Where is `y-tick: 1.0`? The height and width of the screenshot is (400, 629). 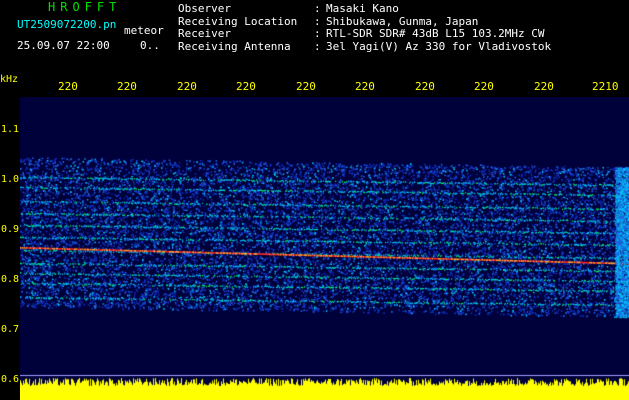
y-tick: 1.0 is located at coordinates (10, 179).